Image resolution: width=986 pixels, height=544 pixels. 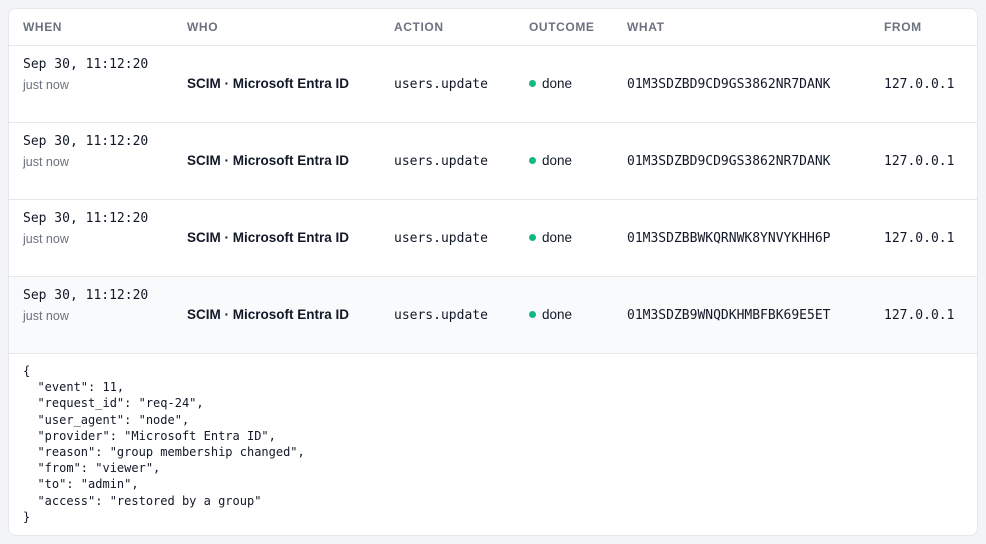 I want to click on column-header-from: FROM, so click(x=903, y=27).